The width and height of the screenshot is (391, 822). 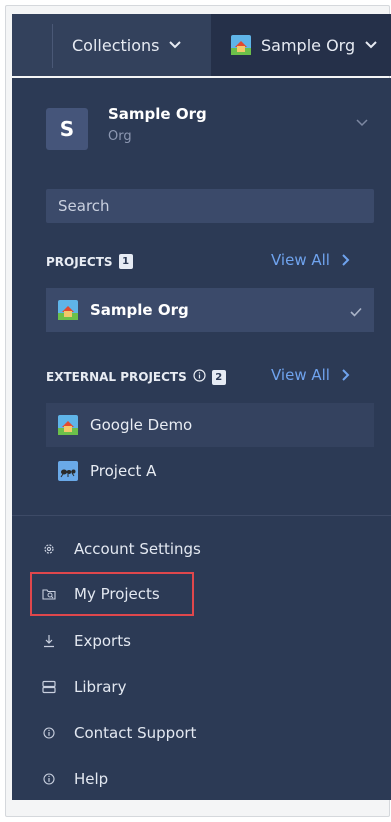 I want to click on projects-view-all-link: View All, so click(x=310, y=260).